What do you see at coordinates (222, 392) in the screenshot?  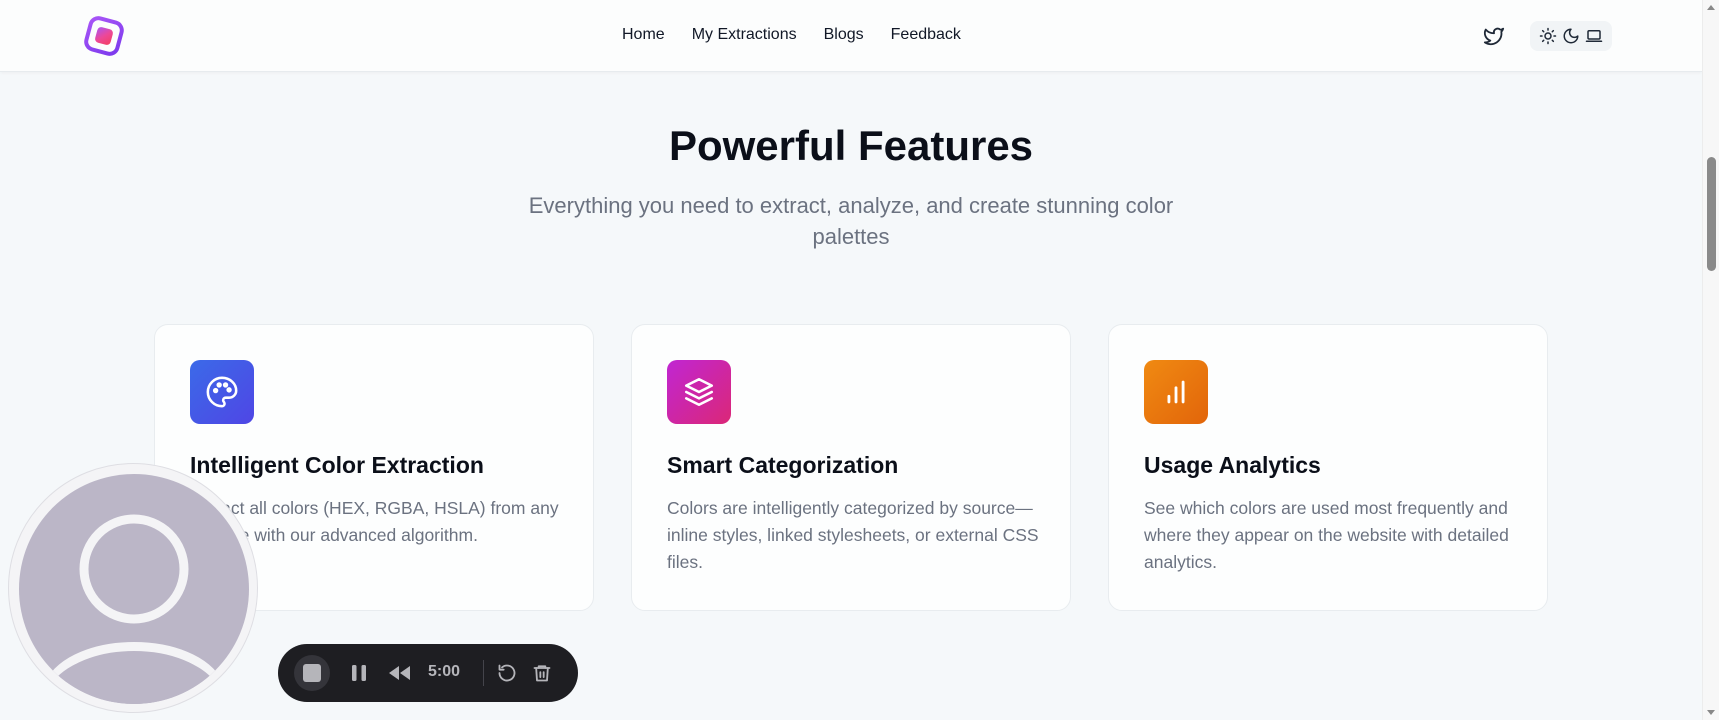 I see `palette-icon` at bounding box center [222, 392].